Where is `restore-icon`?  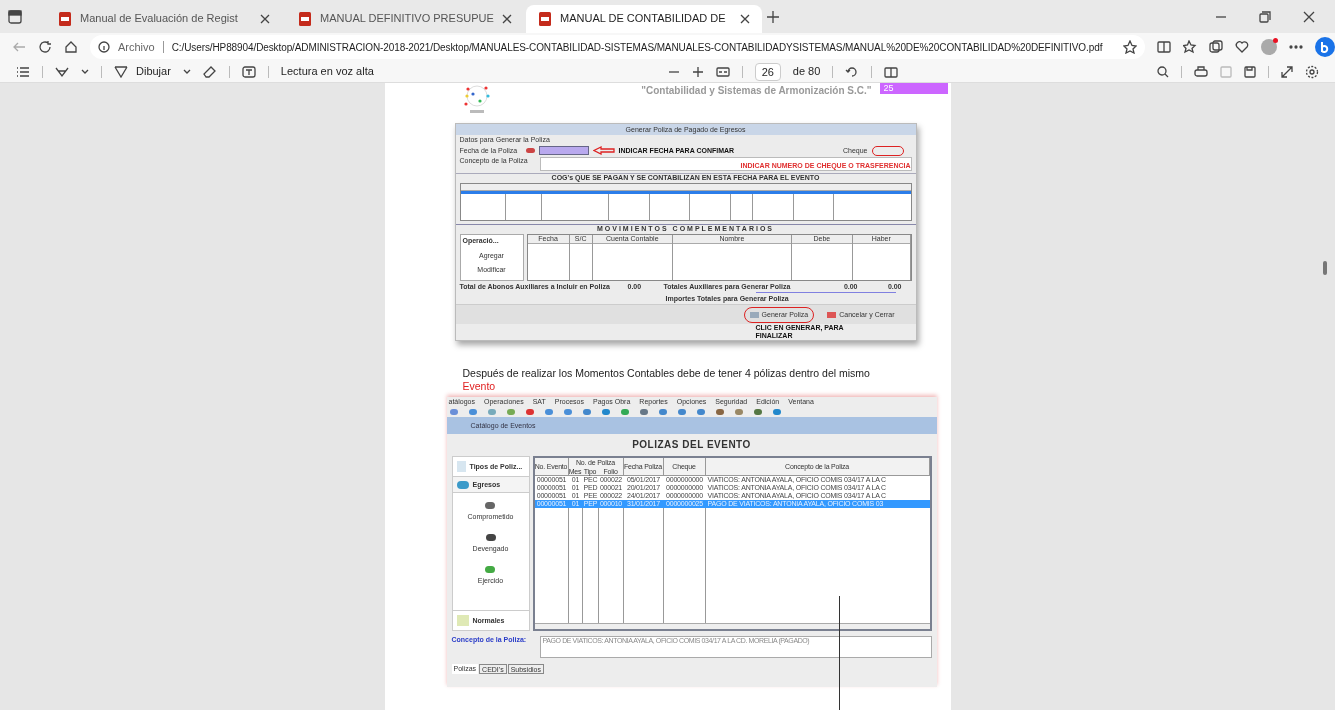
restore-icon is located at coordinates (1265, 16).